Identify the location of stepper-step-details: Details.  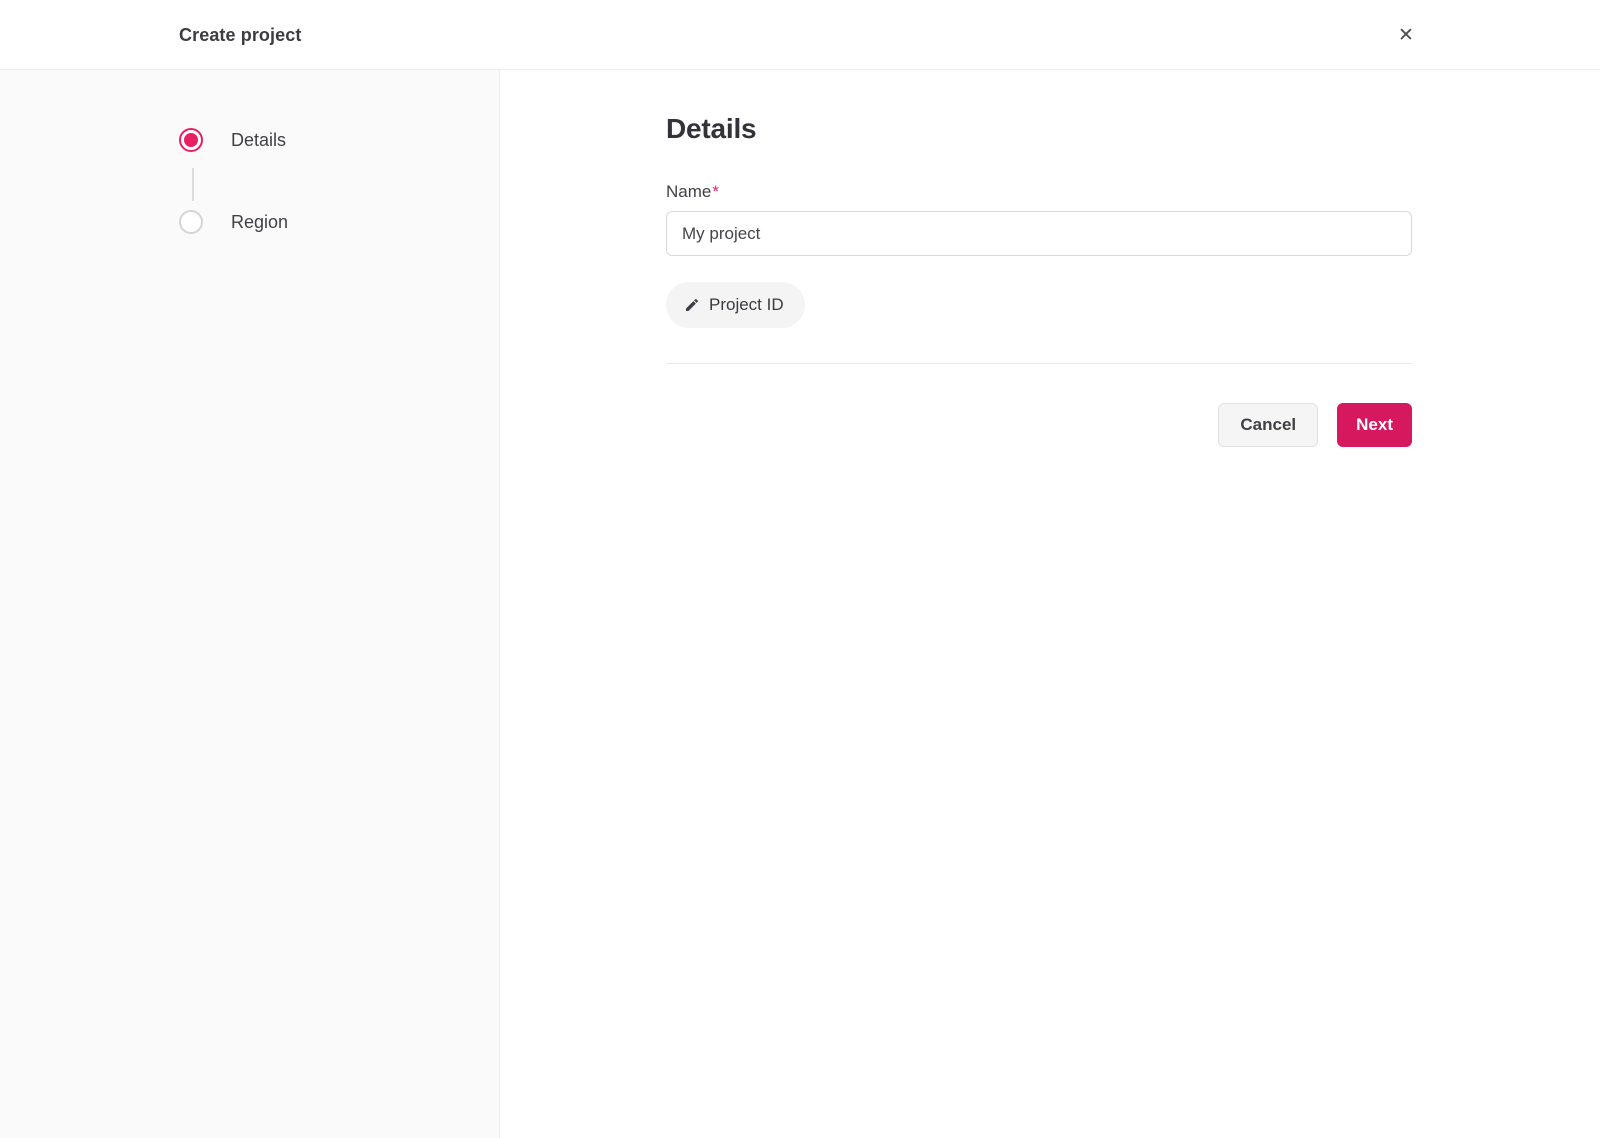
(232, 140).